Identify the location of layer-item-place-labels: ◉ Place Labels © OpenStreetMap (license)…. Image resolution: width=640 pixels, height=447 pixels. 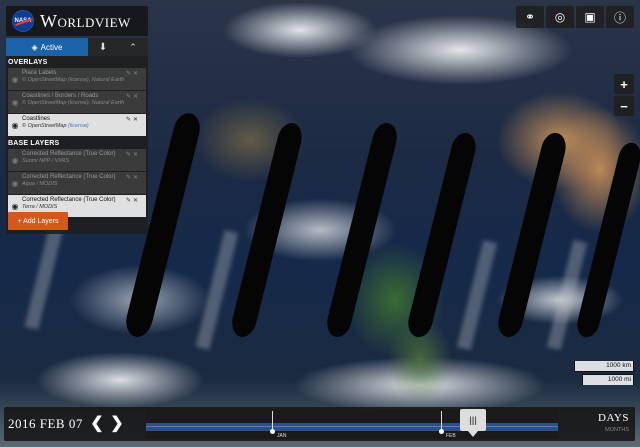
(77, 79).